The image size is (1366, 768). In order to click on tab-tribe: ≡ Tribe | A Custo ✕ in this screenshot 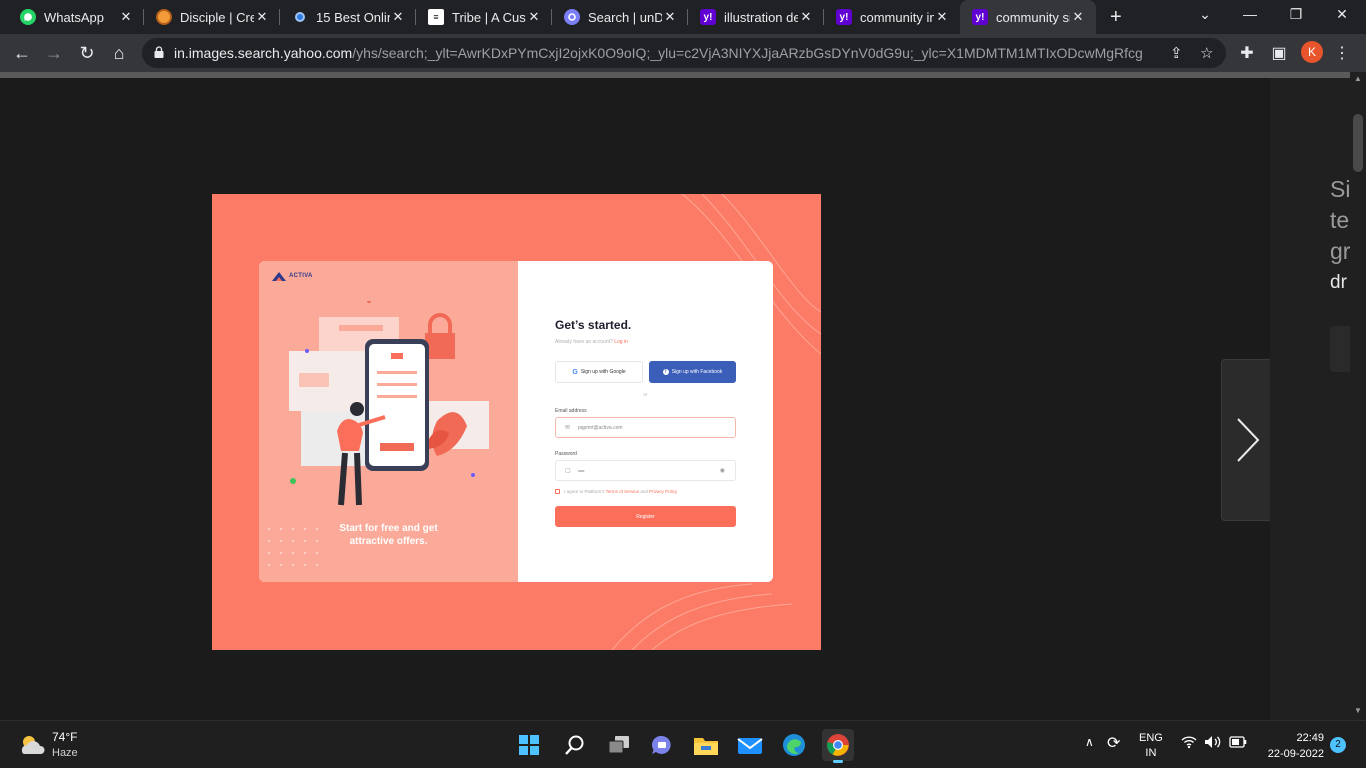, I will do `click(484, 17)`.